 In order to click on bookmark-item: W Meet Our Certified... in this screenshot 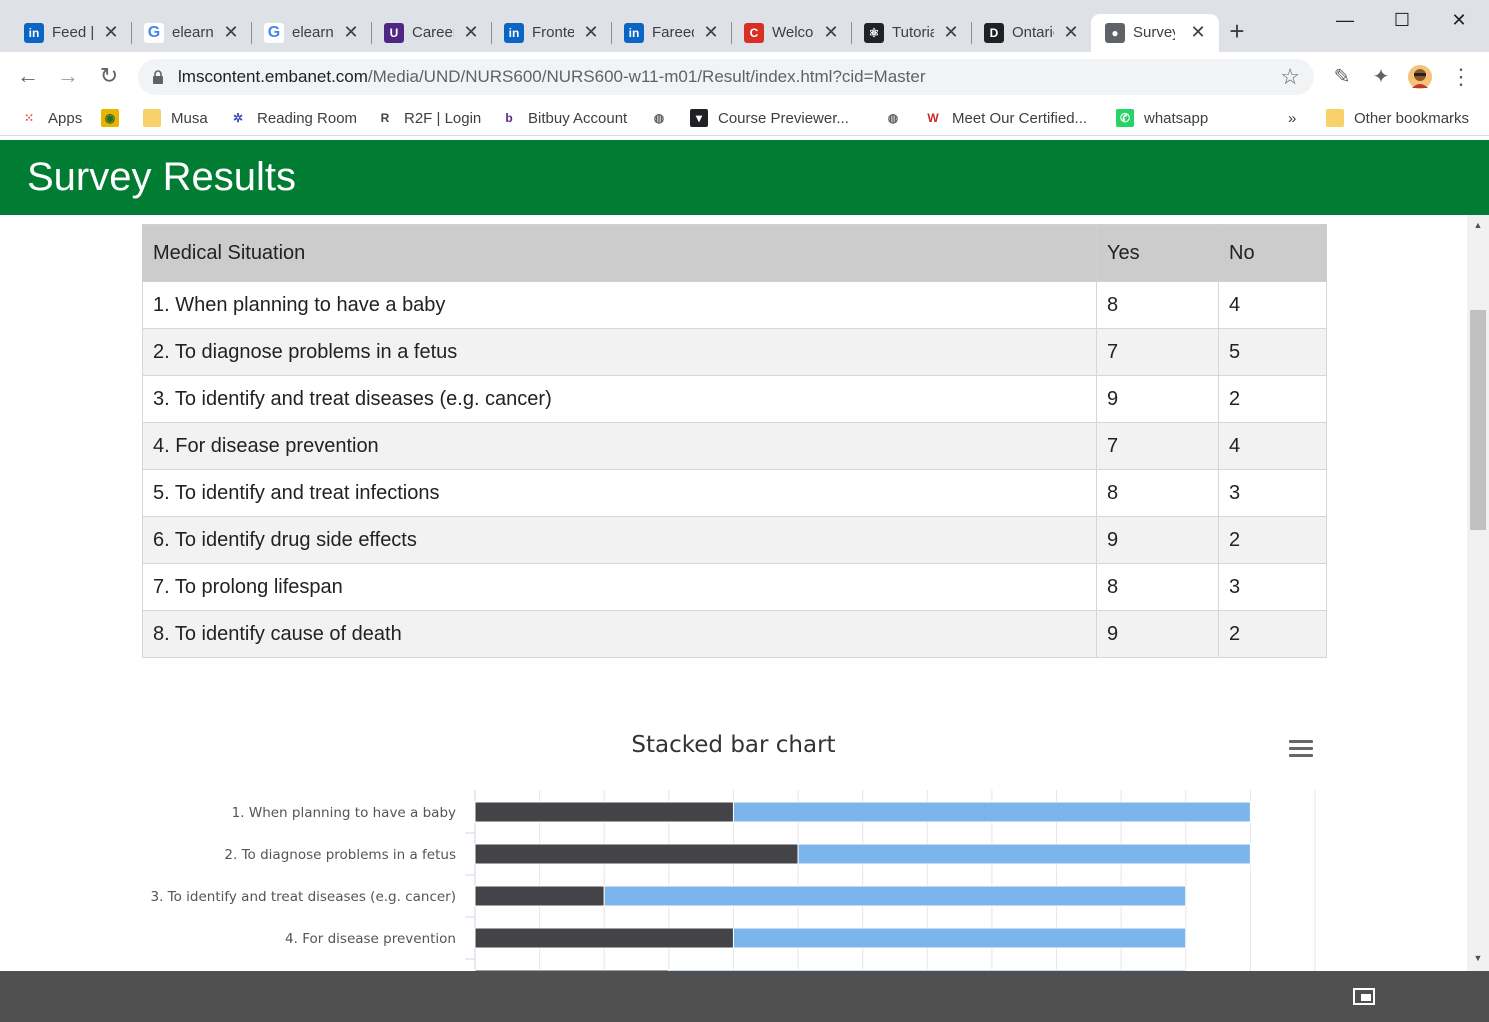, I will do `click(1005, 118)`.